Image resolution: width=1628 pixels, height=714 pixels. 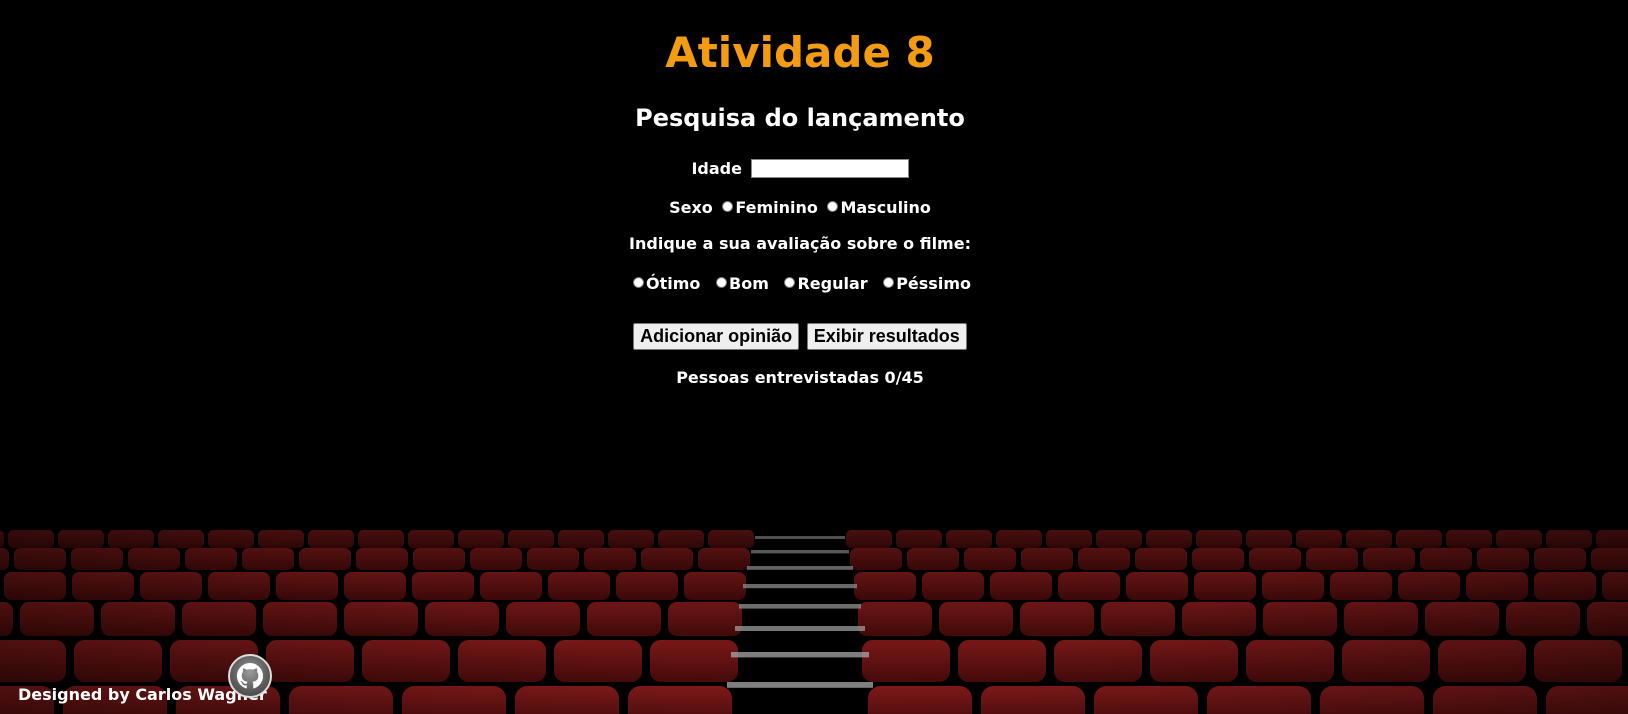 I want to click on github-logo-glyph, so click(x=250, y=676).